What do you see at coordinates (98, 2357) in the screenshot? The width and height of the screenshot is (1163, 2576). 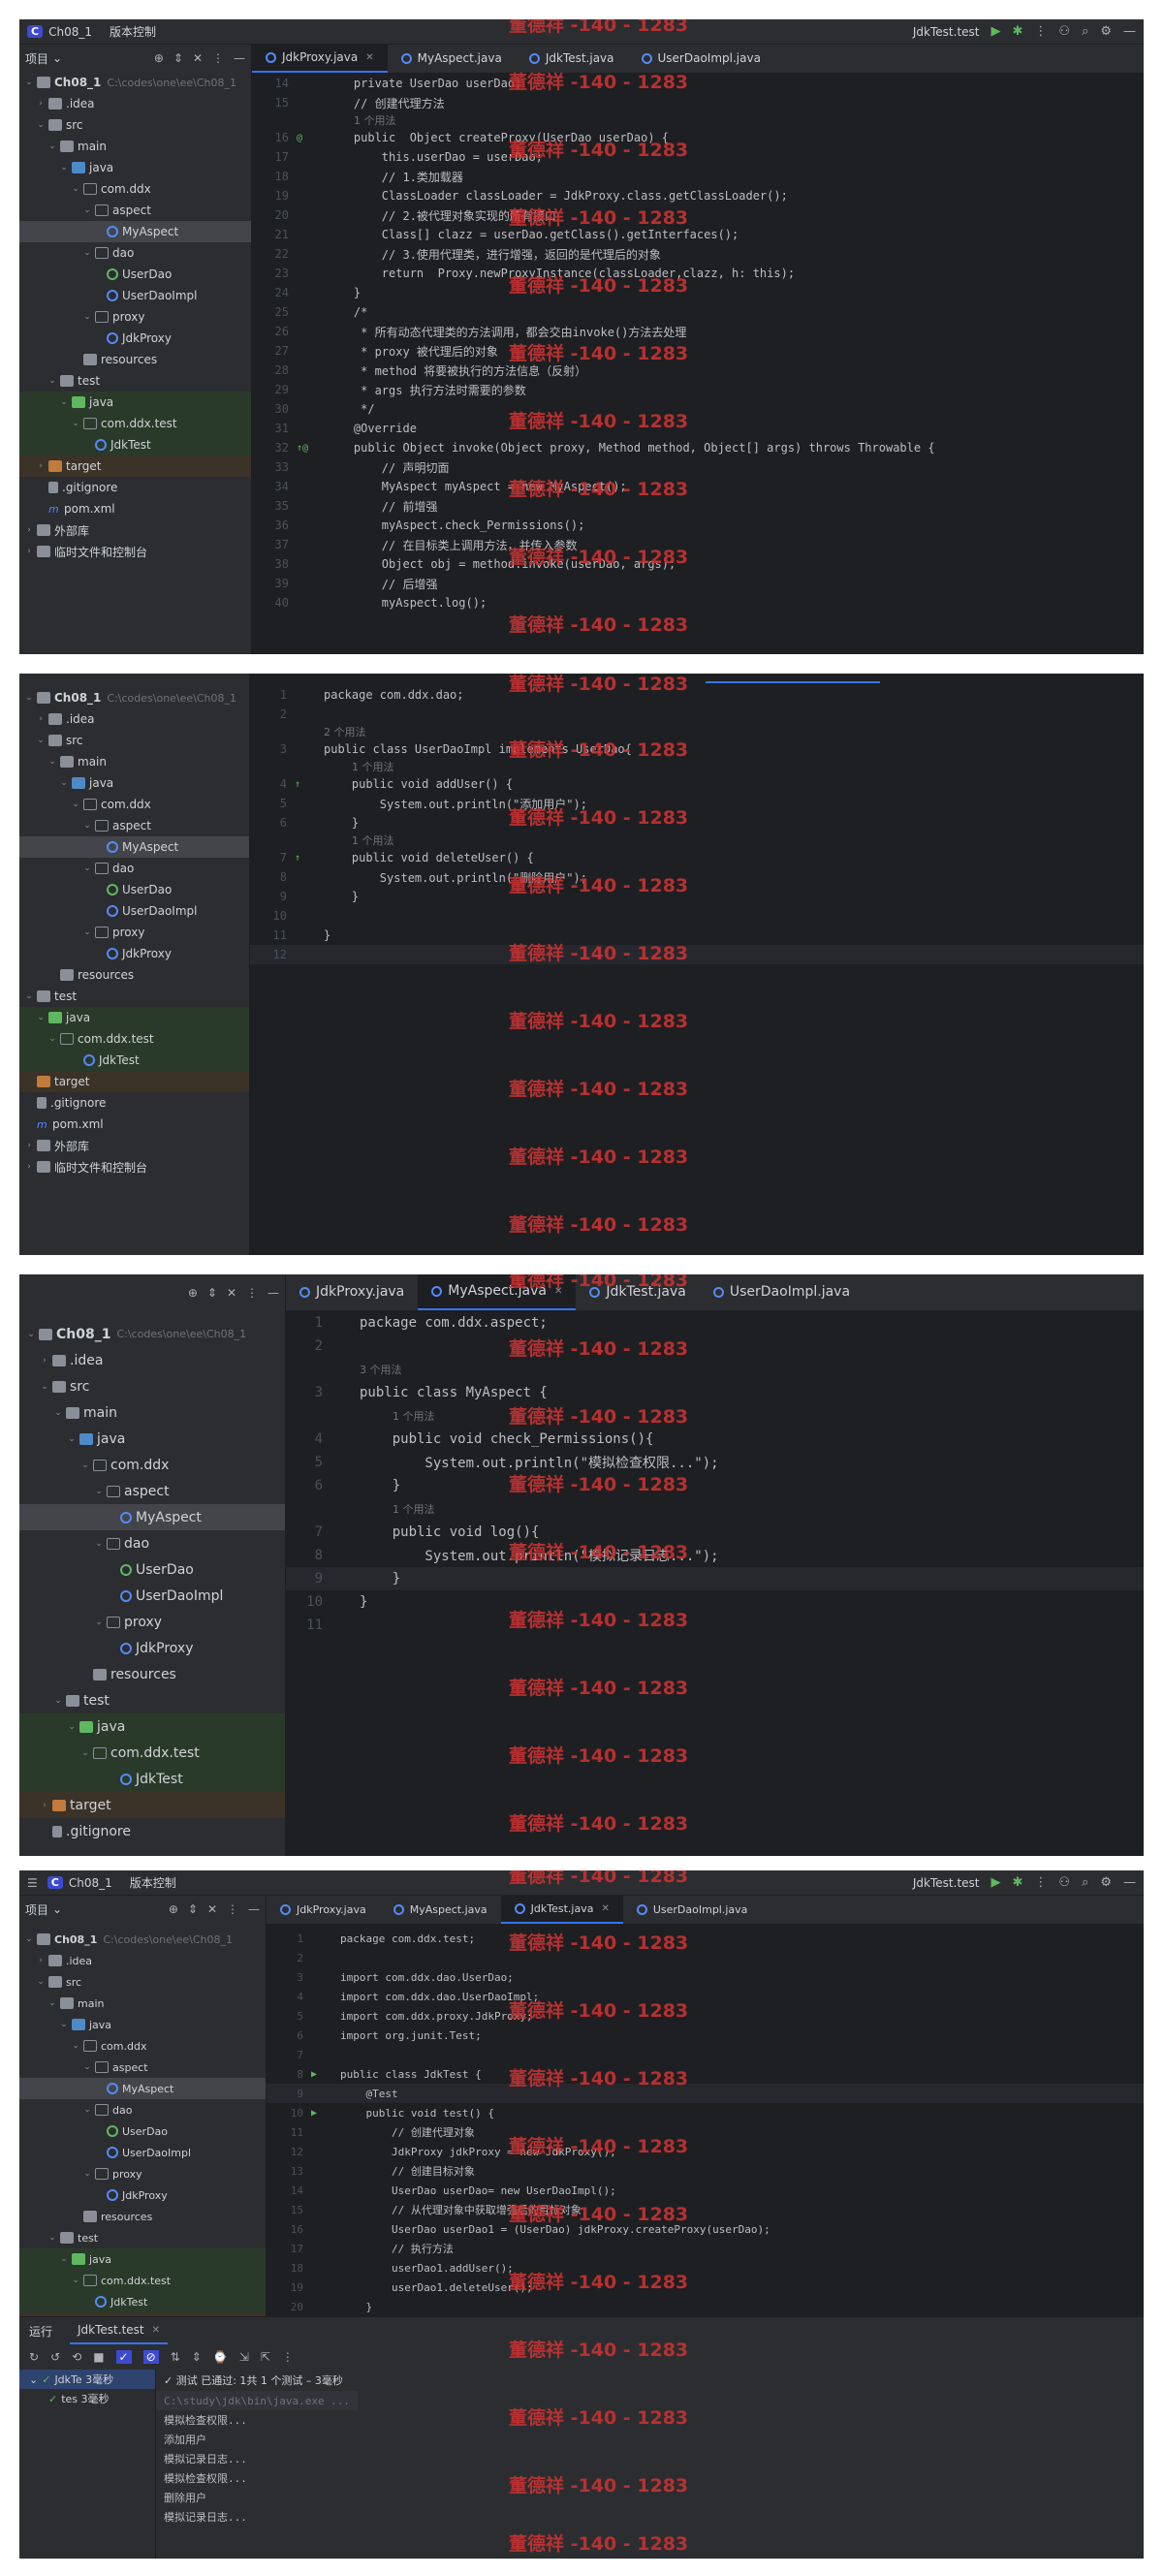 I see `stop-icon: ■` at bounding box center [98, 2357].